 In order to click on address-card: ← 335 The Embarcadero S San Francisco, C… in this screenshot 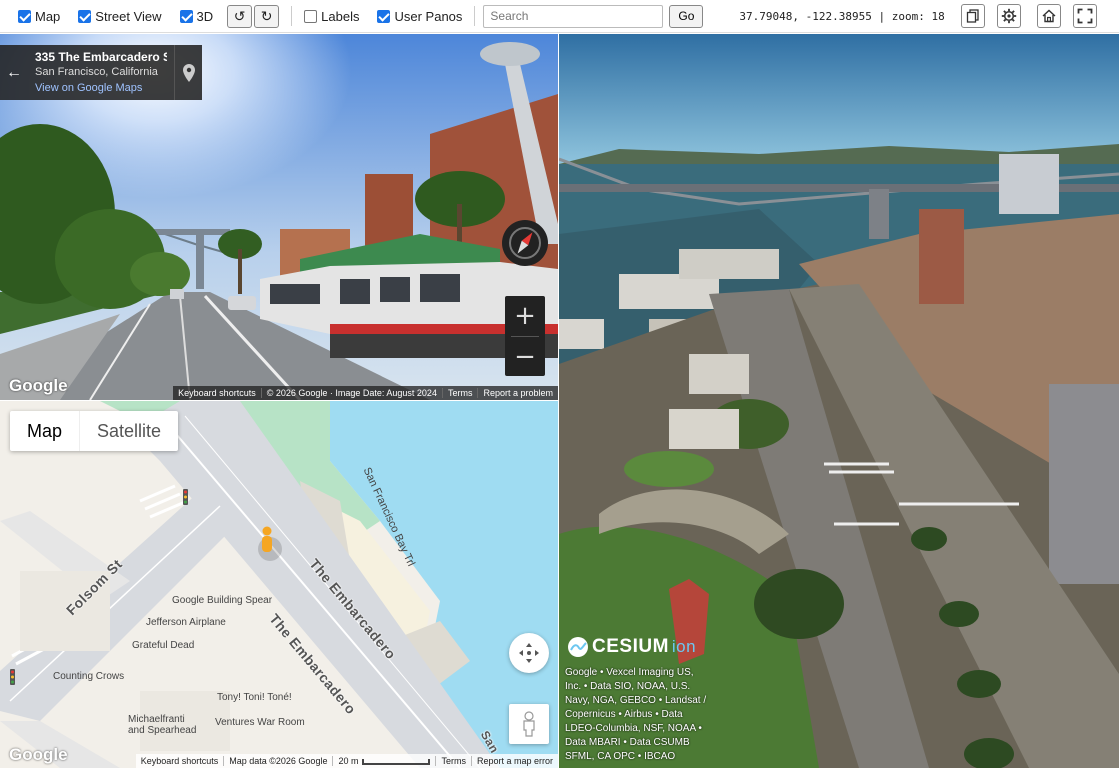, I will do `click(101, 72)`.